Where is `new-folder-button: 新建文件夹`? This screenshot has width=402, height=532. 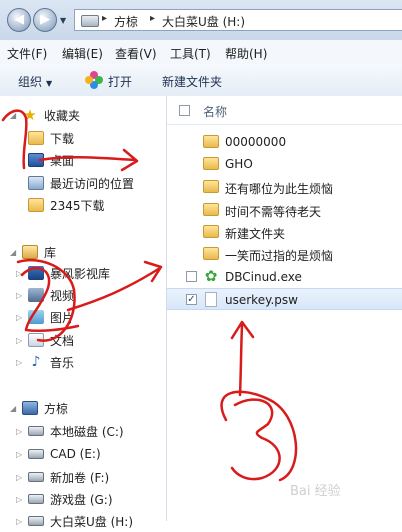
new-folder-button: 新建文件夹 is located at coordinates (192, 81).